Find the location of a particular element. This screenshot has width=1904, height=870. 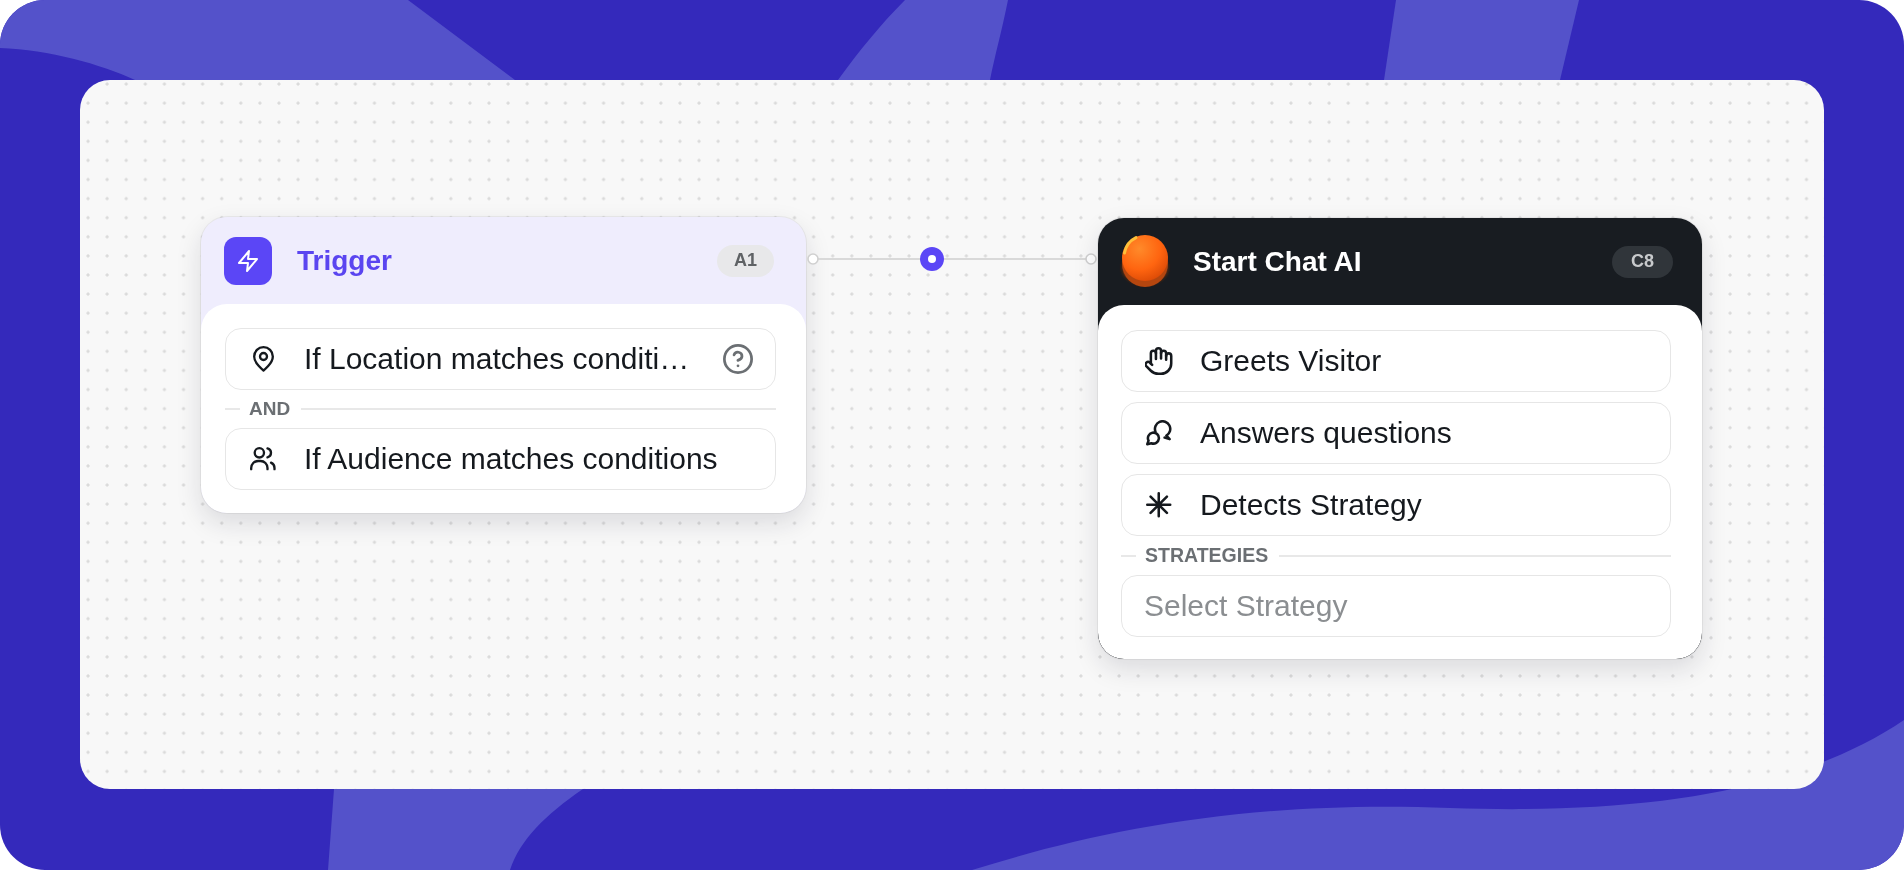

trigger-node: Trigger A1 If Location matches conditi… AND If Audience matches conditions is located at coordinates (503, 365).